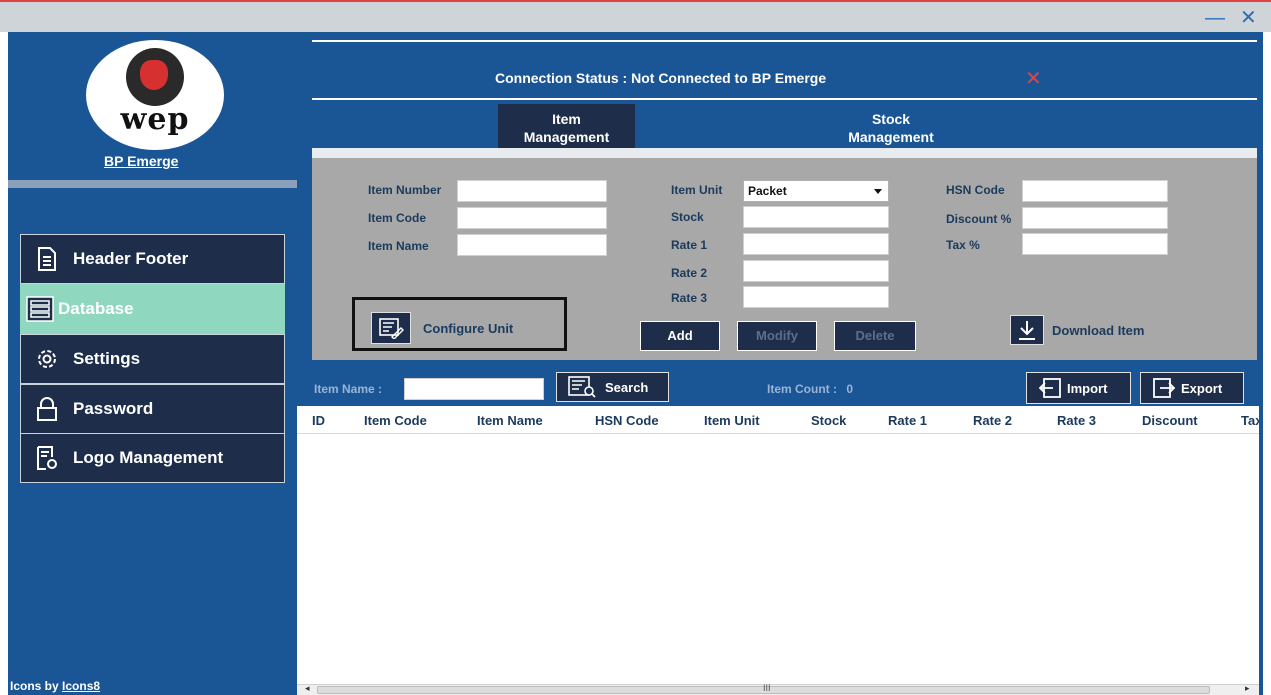 This screenshot has height=695, width=1271. What do you see at coordinates (1050, 388) in the screenshot?
I see `import-icon` at bounding box center [1050, 388].